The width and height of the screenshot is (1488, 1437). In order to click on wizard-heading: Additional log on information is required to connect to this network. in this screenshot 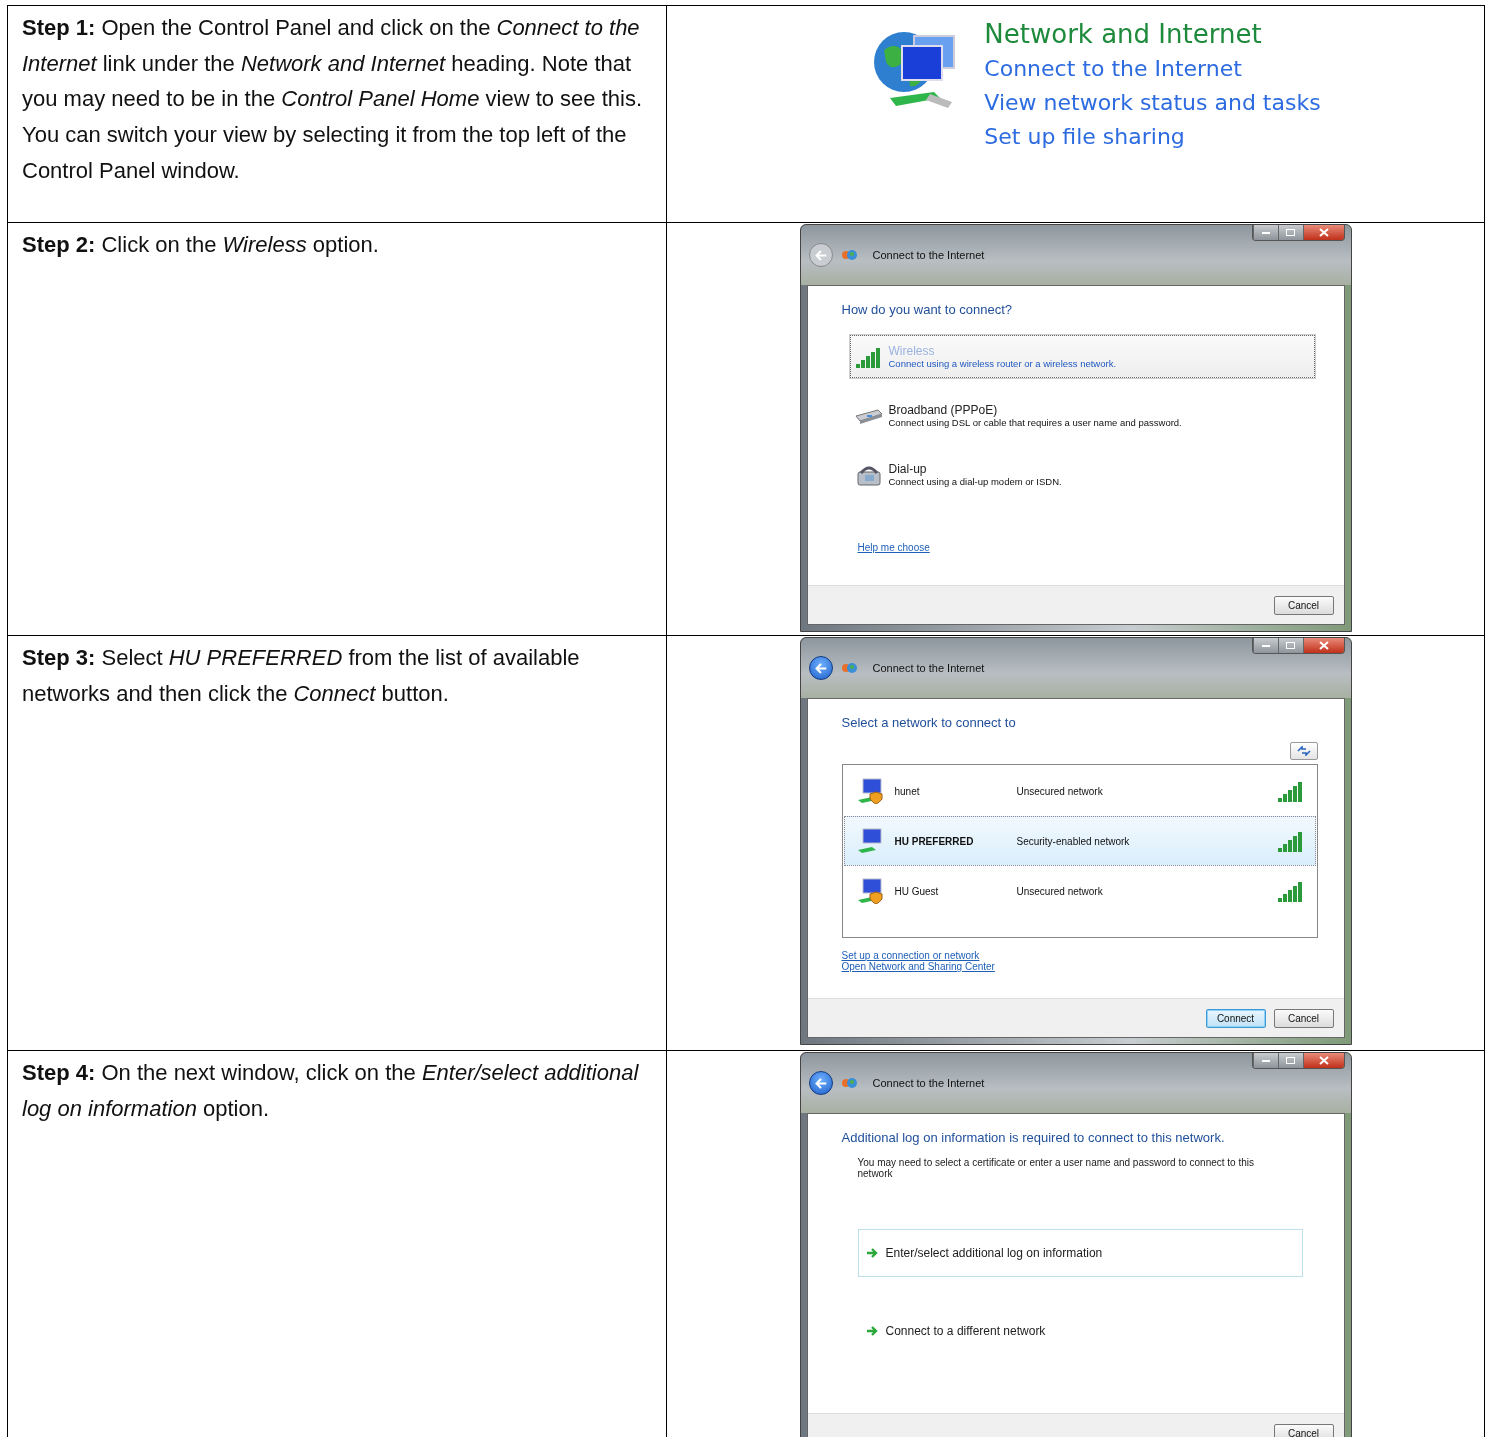, I will do `click(1033, 1137)`.